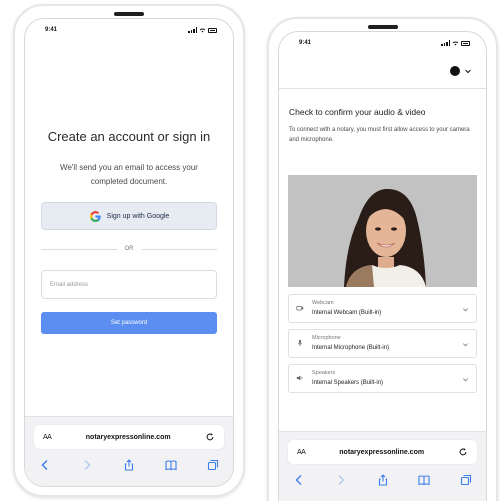 The image size is (500, 501). Describe the element at coordinates (300, 308) in the screenshot. I see `camera-icon` at that location.